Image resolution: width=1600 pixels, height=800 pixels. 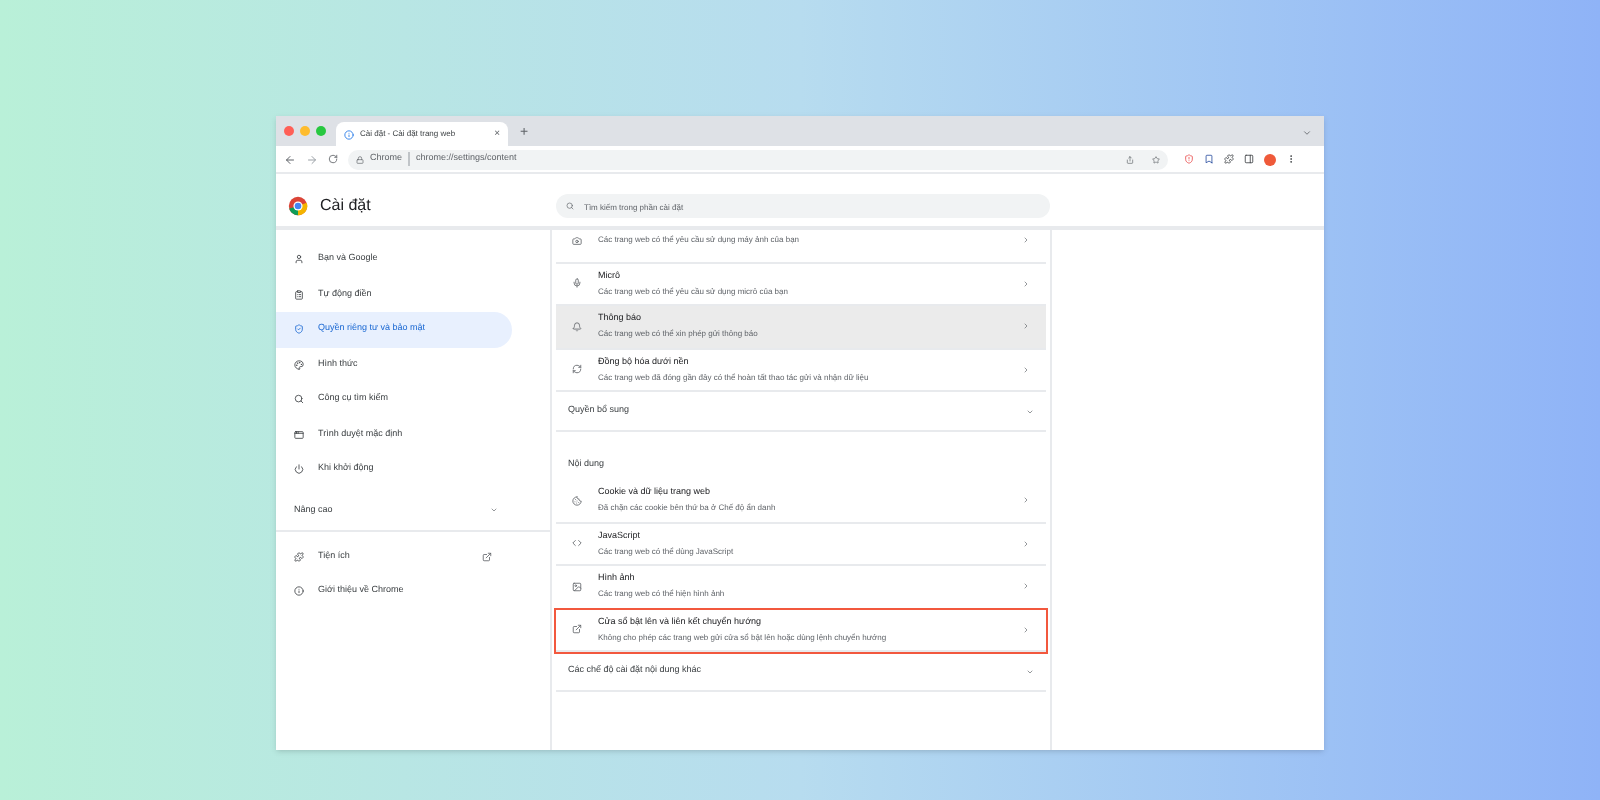 I want to click on page-title: Cài đặt, so click(x=345, y=206).